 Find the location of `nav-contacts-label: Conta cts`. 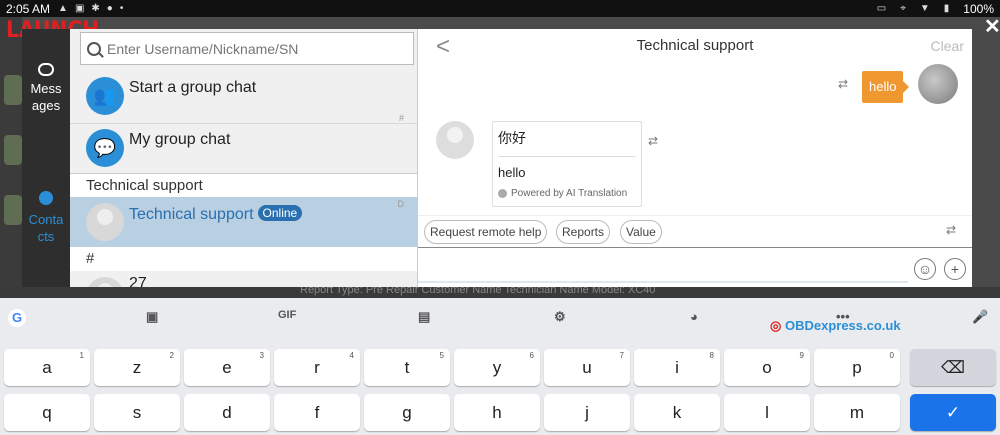

nav-contacts-label: Conta cts is located at coordinates (46, 228).